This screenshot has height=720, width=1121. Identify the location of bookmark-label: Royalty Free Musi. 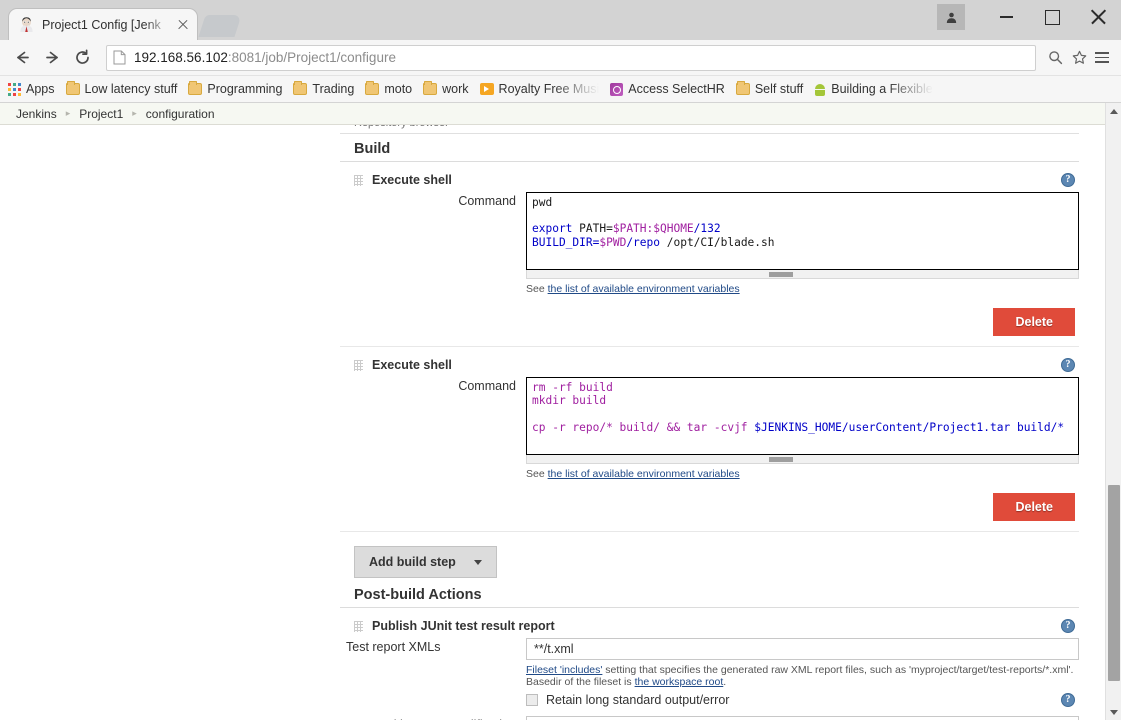
(549, 89).